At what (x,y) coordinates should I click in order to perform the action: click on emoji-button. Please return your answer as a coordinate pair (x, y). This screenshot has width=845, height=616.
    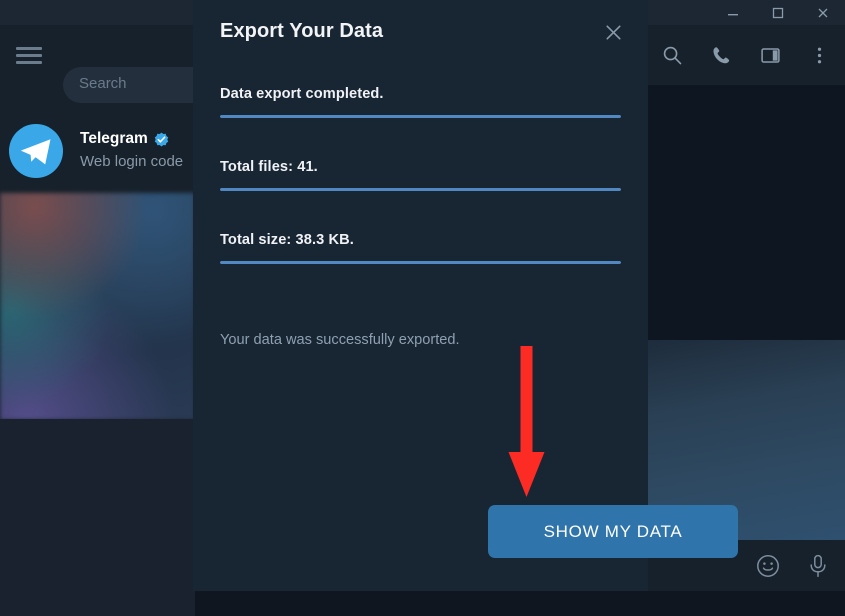
    Looking at the image, I should click on (768, 566).